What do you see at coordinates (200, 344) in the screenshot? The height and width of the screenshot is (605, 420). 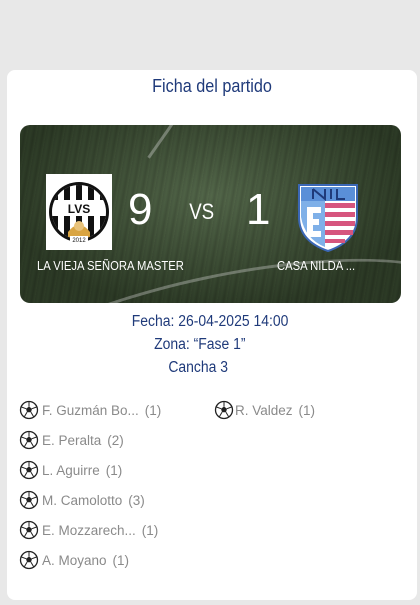 I see `match-zone: Zona: “Fase 1”` at bounding box center [200, 344].